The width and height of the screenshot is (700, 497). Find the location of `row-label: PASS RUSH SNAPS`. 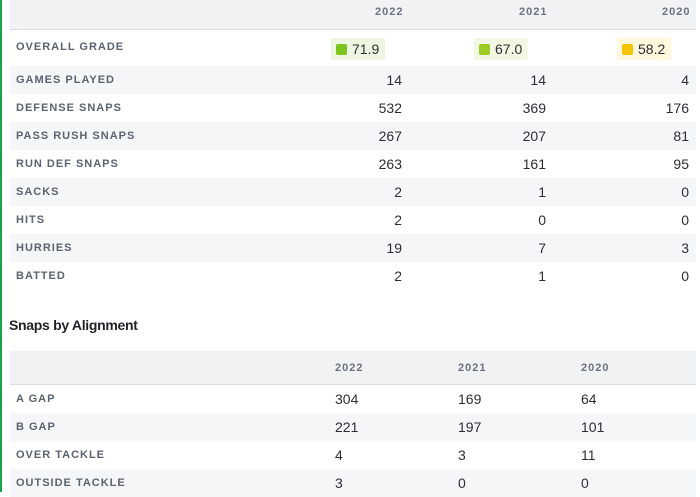

row-label: PASS RUSH SNAPS is located at coordinates (76, 136).